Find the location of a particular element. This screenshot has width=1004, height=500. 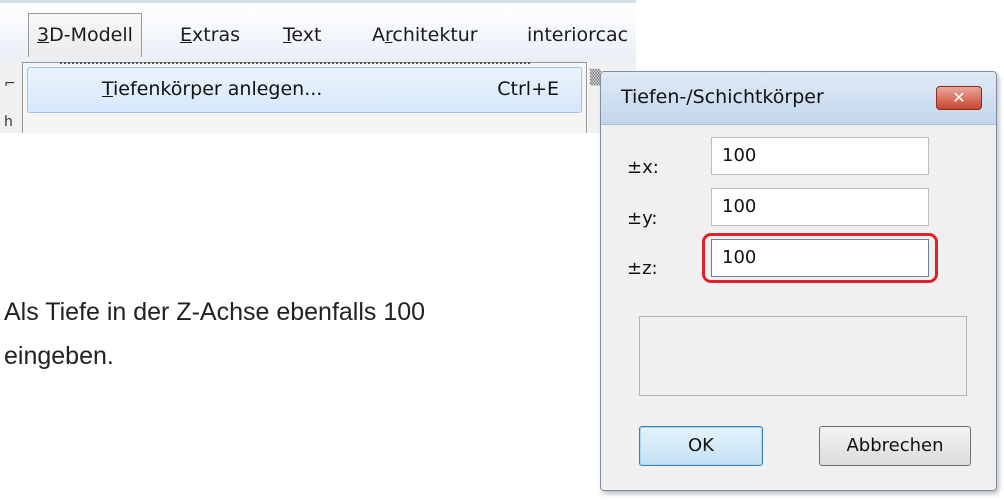

strip-glyph-2: h is located at coordinates (8, 122).